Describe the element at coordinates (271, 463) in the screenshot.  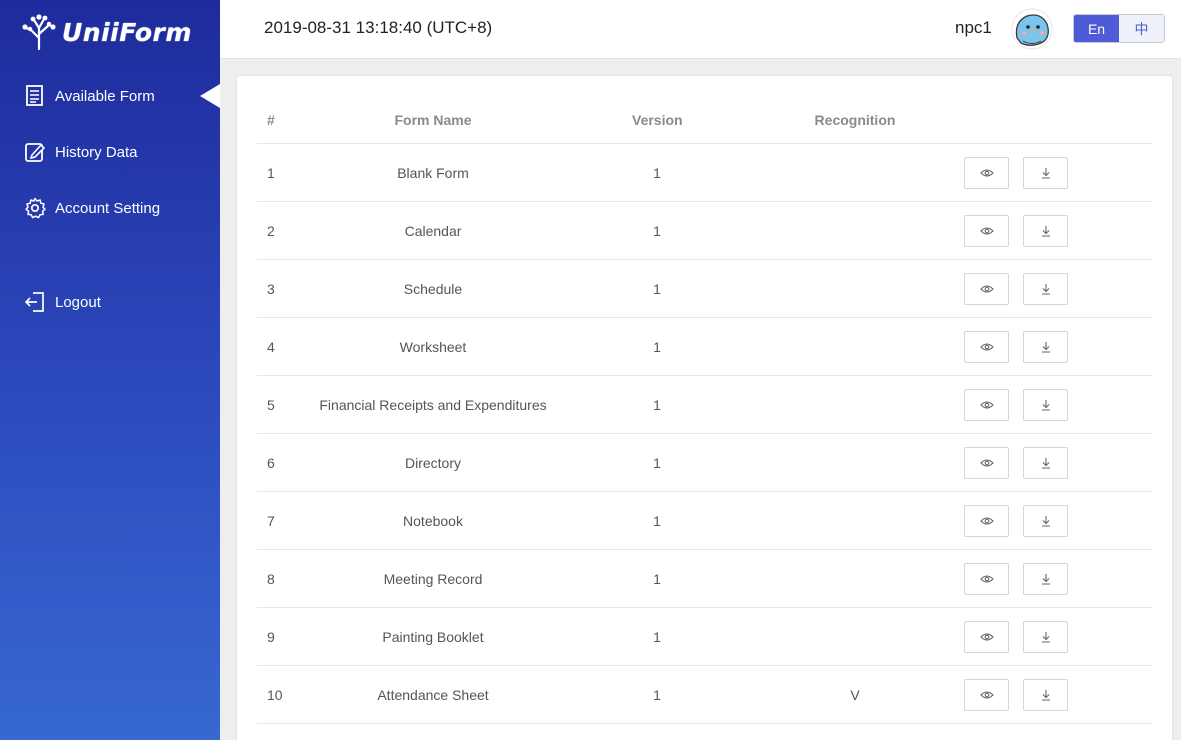
I see `row-number: 6` at that location.